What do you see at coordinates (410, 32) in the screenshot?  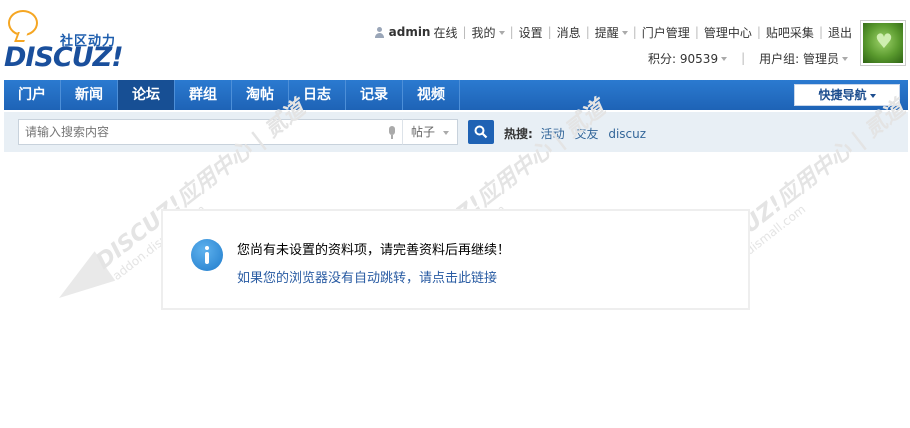 I see `username-link: admin` at bounding box center [410, 32].